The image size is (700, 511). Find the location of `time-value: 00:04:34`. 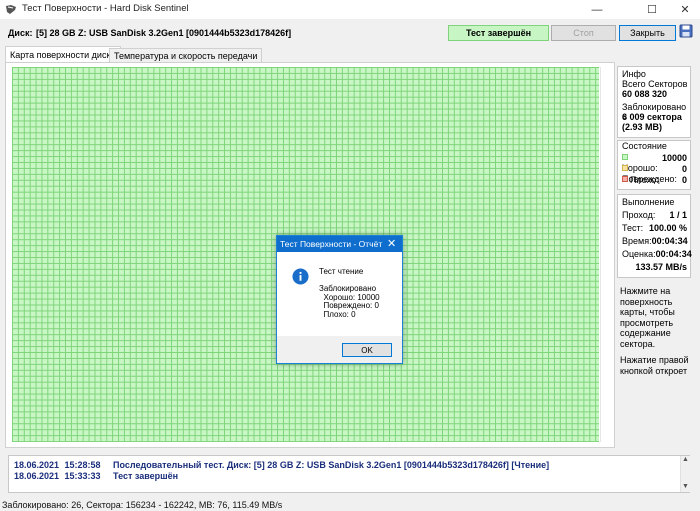

time-value: 00:04:34 is located at coordinates (669, 241).